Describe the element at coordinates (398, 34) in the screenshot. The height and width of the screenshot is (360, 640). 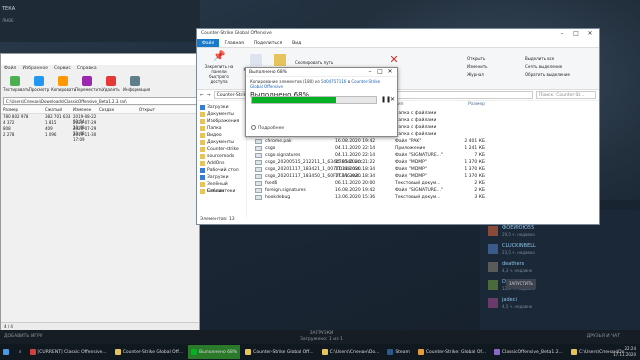
I see `explorer-titlebar: Counter-Strike Global Offensive – □ ✕` at that location.